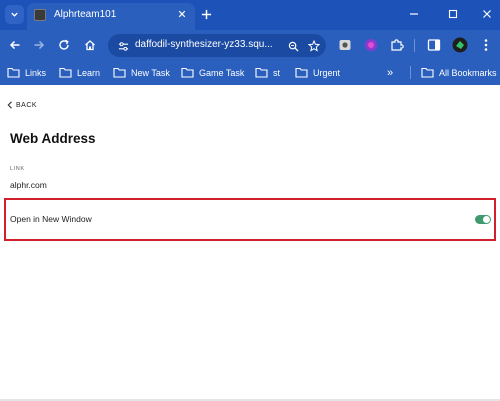  What do you see at coordinates (250, 219) in the screenshot?
I see `open-in-new-window-row: Open in New Window` at bounding box center [250, 219].